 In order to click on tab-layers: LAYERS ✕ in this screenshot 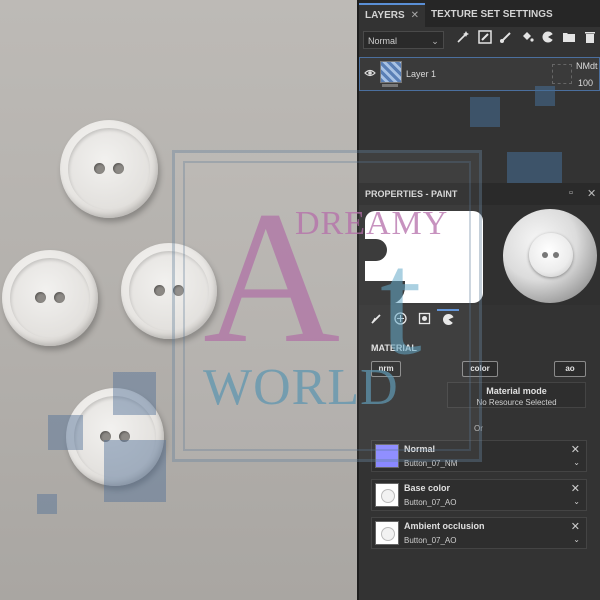, I will do `click(392, 15)`.